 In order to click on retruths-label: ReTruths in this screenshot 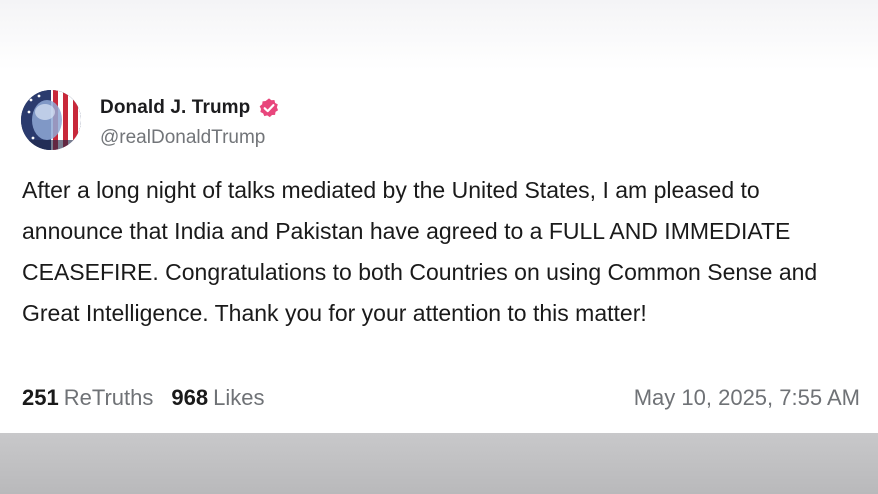, I will do `click(109, 398)`.